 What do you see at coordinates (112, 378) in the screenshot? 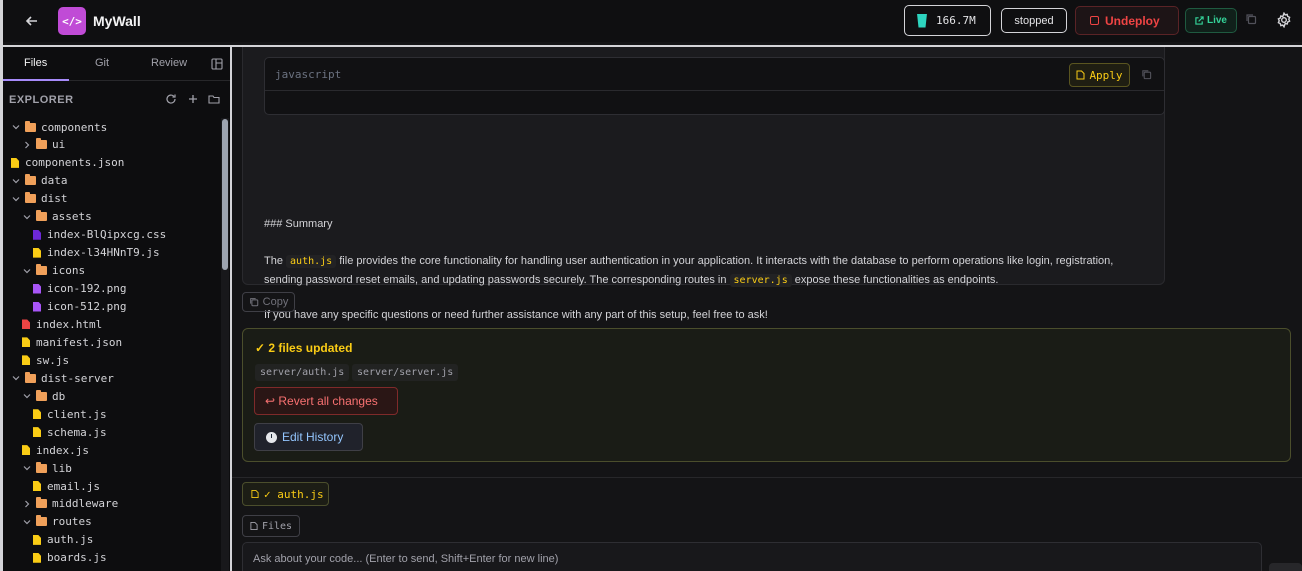
I see `tree-folder: dist-server` at bounding box center [112, 378].